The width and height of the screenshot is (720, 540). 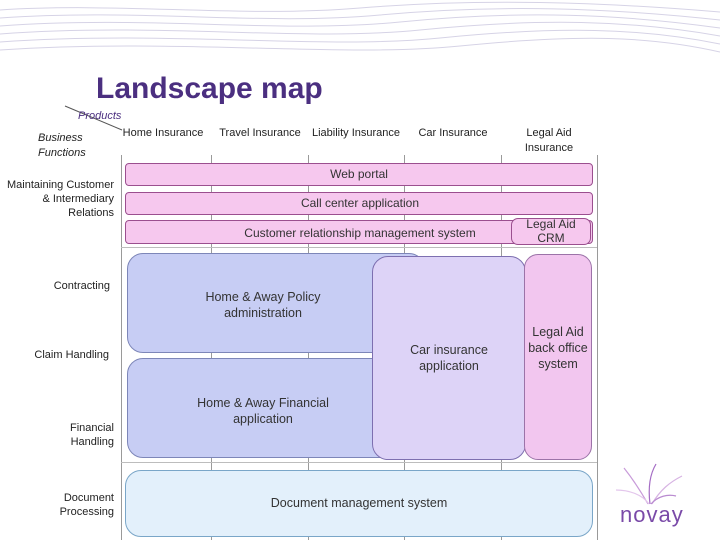 I want to click on crm-system-label: Customer relationship management system, so click(x=360, y=233).